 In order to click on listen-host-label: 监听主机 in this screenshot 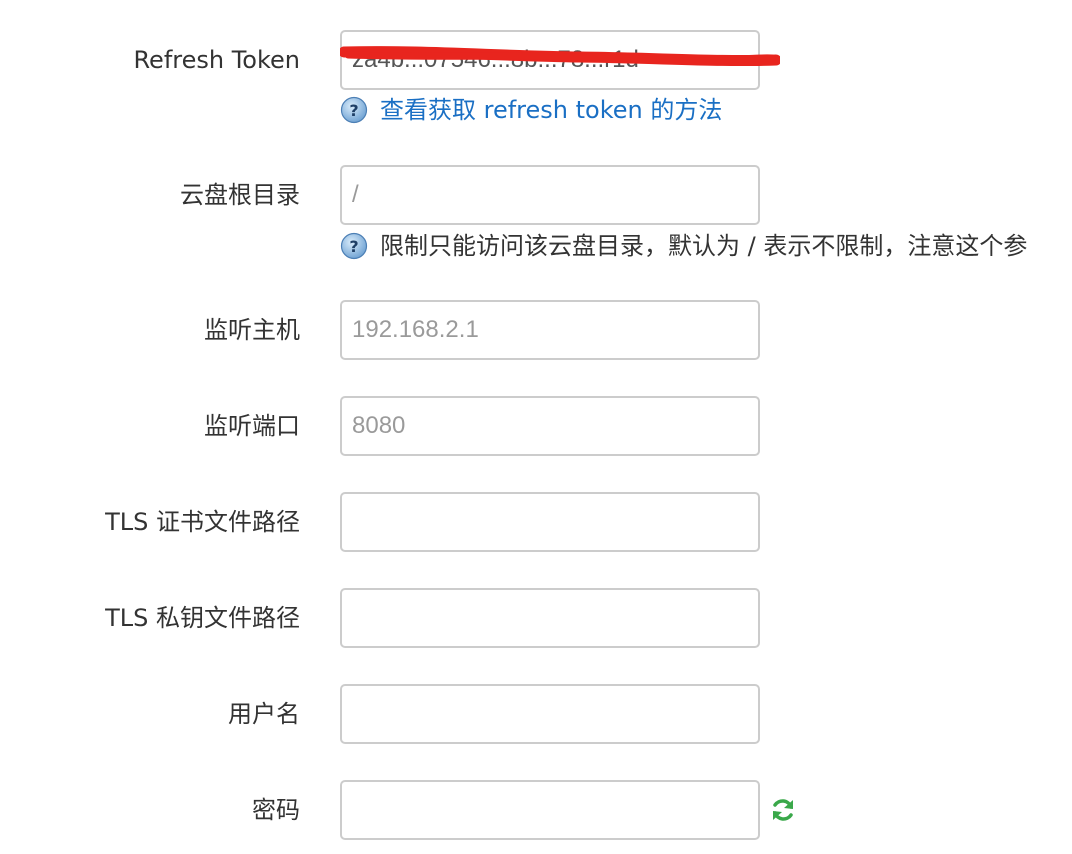, I will do `click(252, 330)`.